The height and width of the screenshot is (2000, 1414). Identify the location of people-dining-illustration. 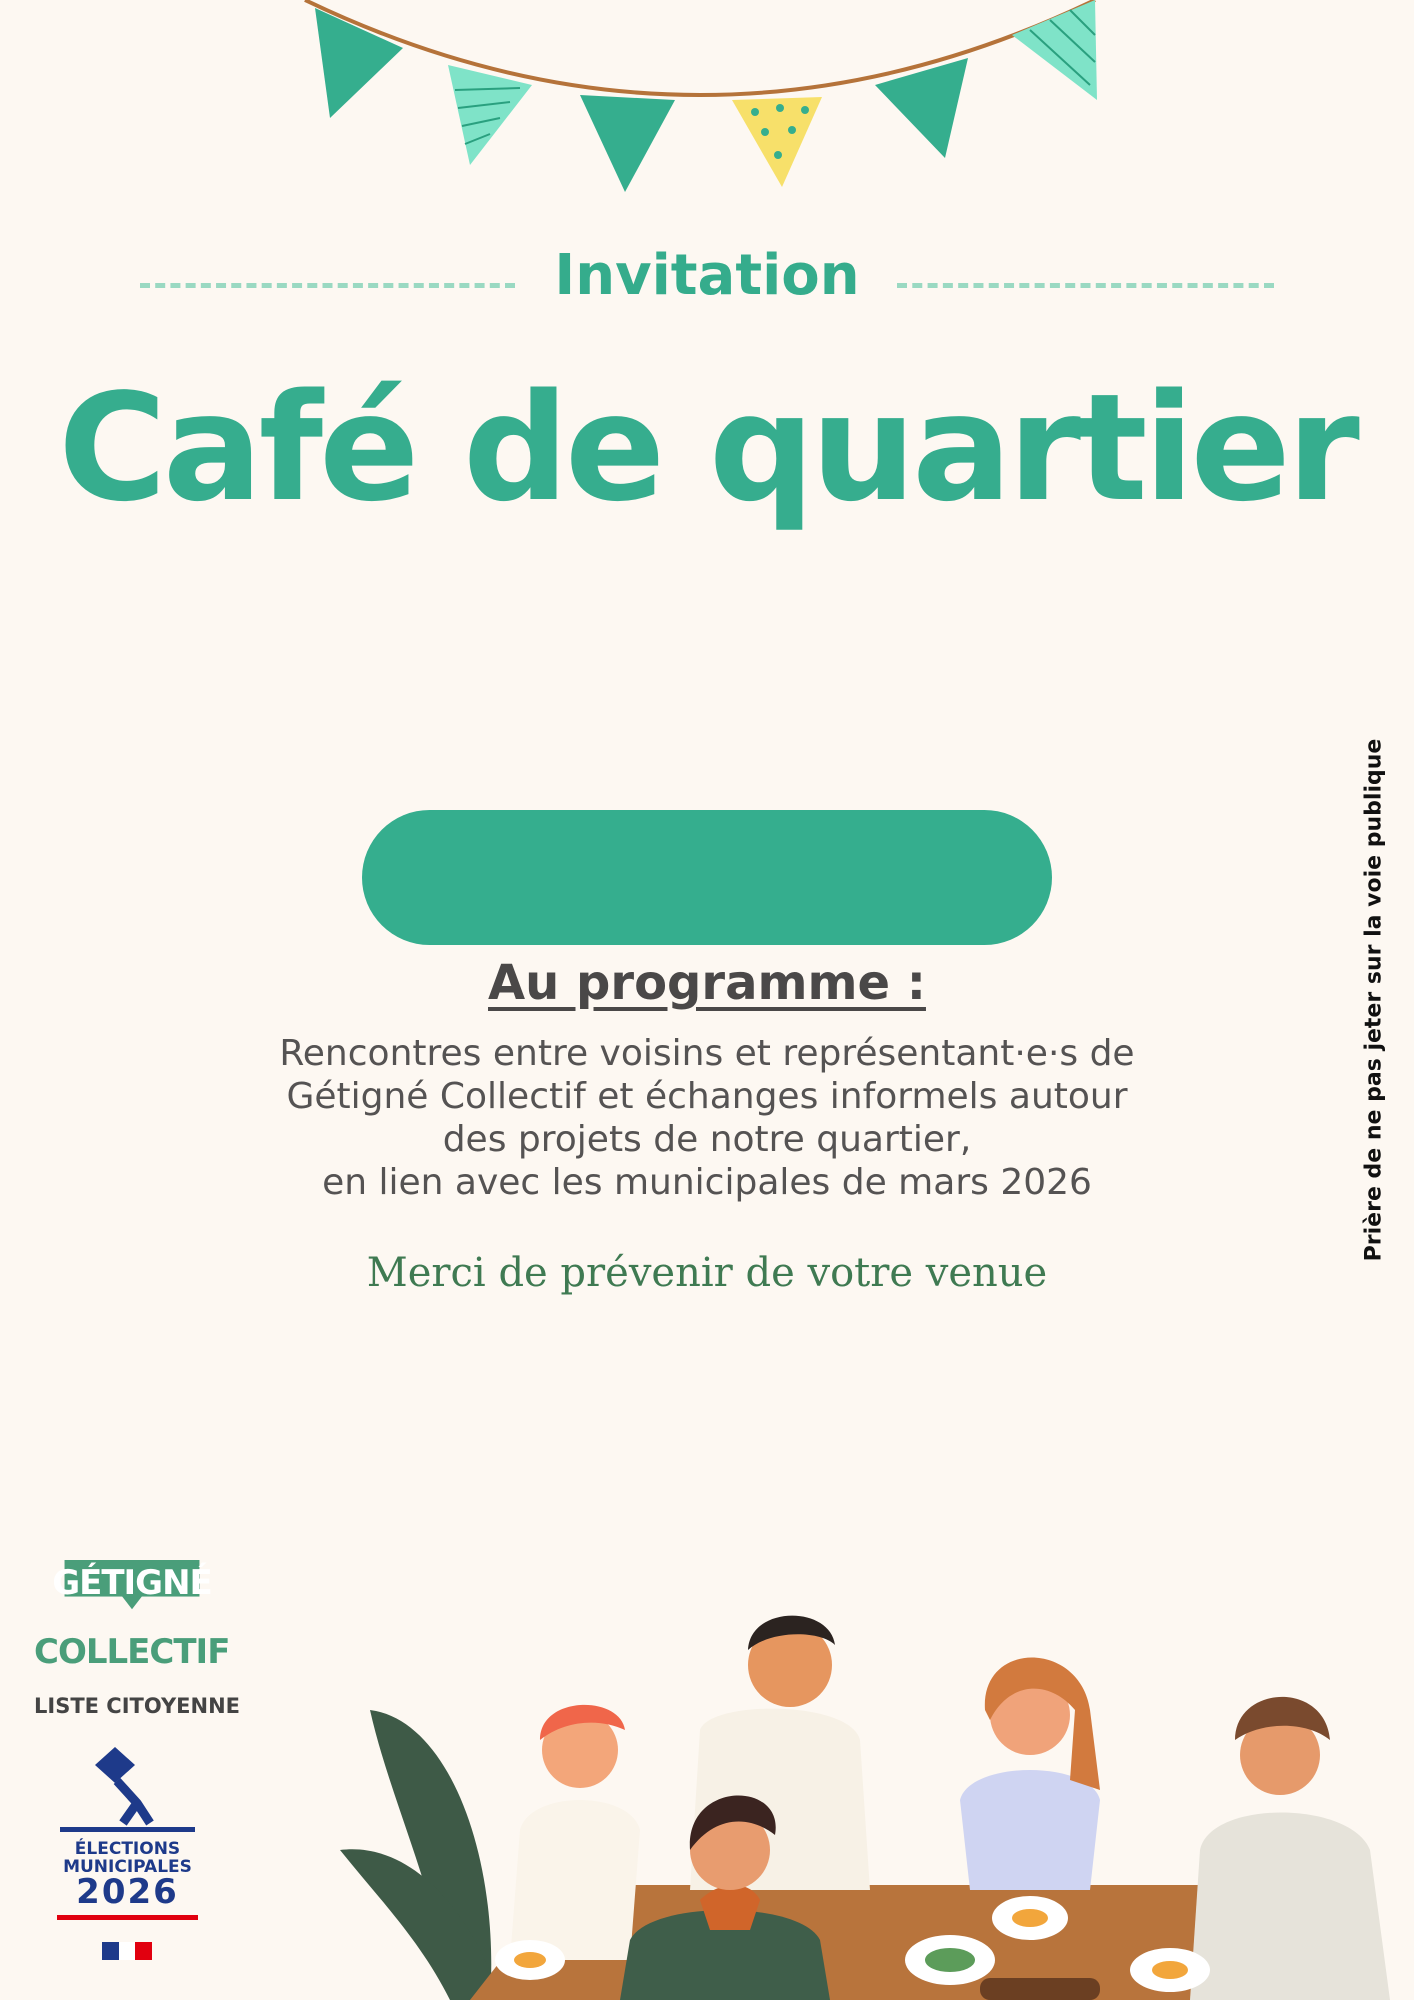
(865, 1807).